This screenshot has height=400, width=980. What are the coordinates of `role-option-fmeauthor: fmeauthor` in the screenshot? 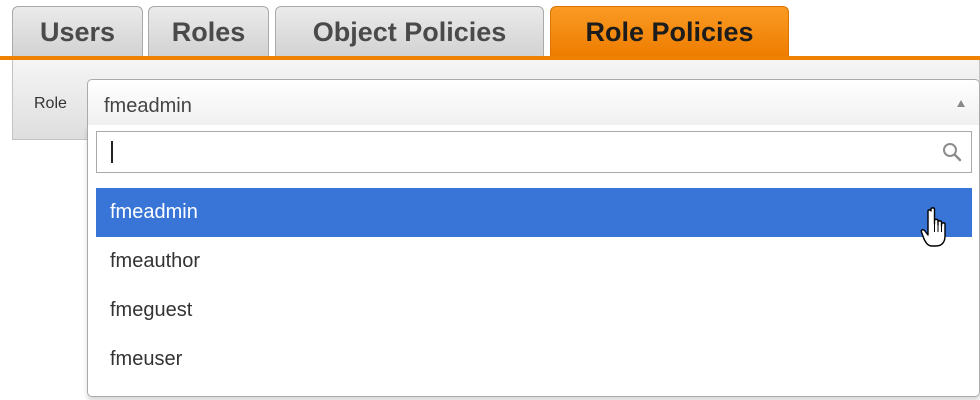 It's located at (534, 261).